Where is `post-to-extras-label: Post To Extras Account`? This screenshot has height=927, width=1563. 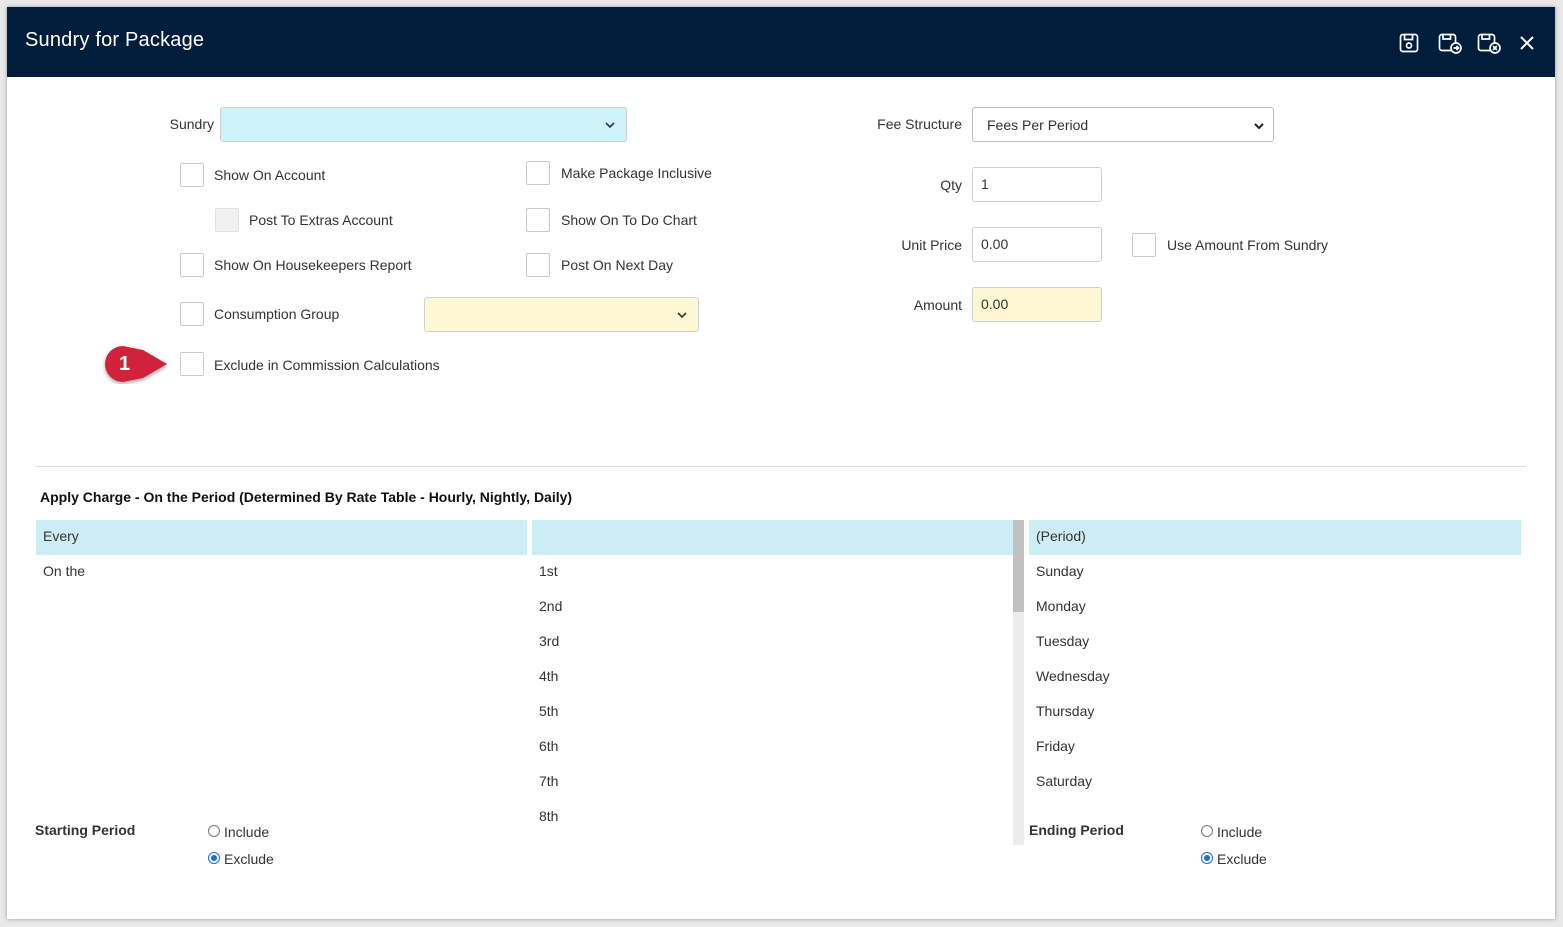
post-to-extras-label: Post To Extras Account is located at coordinates (321, 220).